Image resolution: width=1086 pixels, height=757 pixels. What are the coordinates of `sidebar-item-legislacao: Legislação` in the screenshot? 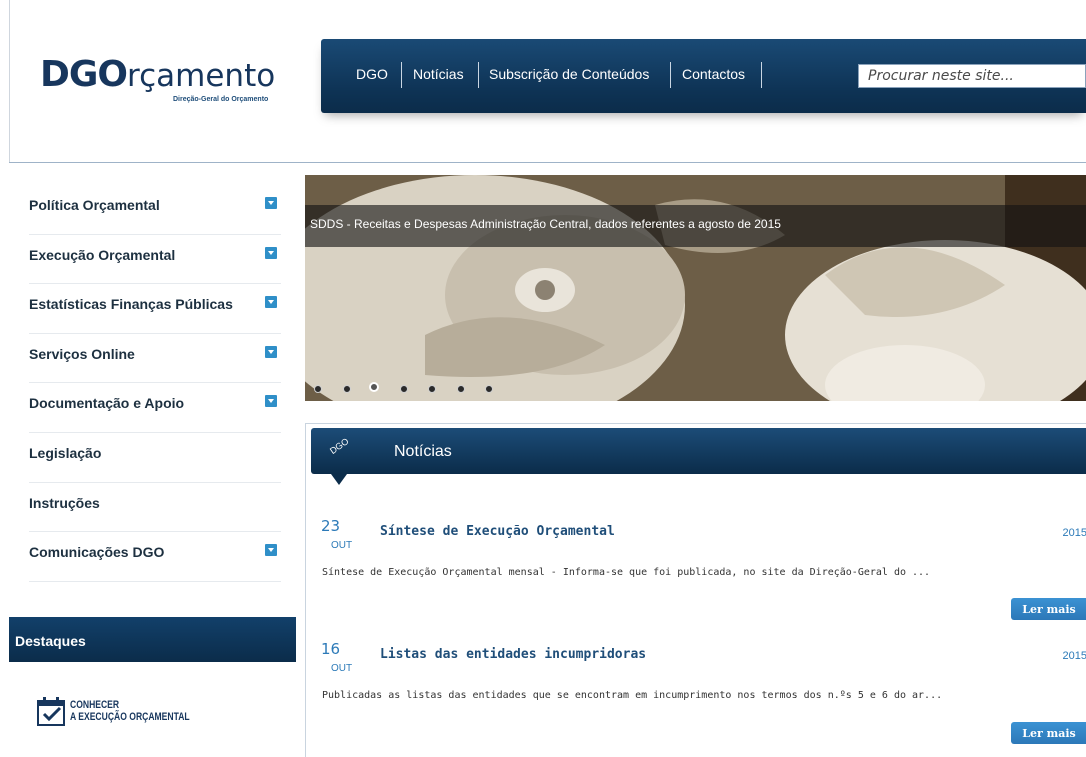 It's located at (155, 458).